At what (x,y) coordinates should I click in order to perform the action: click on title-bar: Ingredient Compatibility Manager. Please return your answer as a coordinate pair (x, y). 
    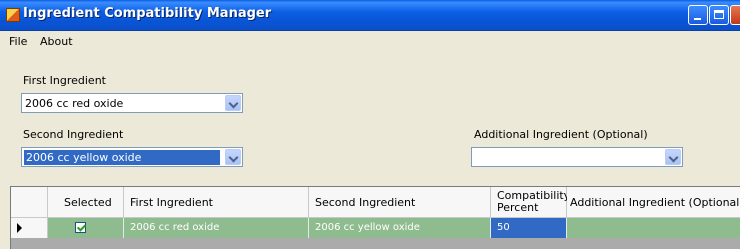
    Looking at the image, I should click on (370, 15).